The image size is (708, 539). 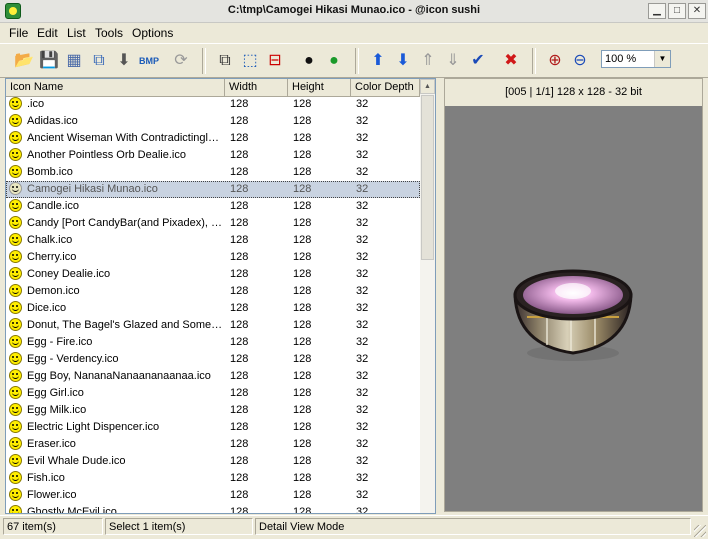 I want to click on table-row: Egg - Verdency.ico 128 128 32, so click(x=213, y=359).